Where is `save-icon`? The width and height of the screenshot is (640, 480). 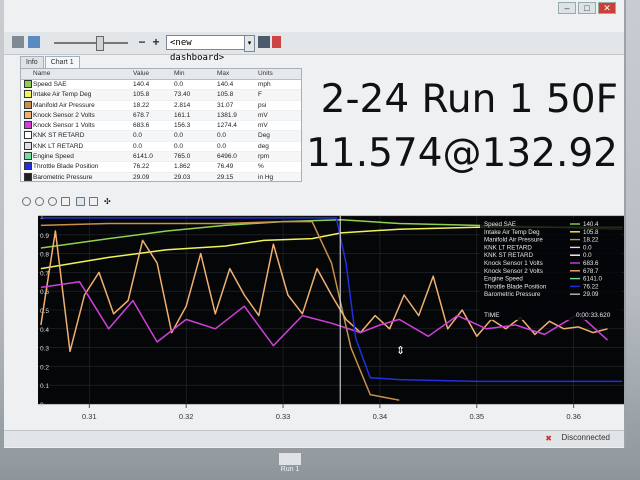
save-icon is located at coordinates (264, 42).